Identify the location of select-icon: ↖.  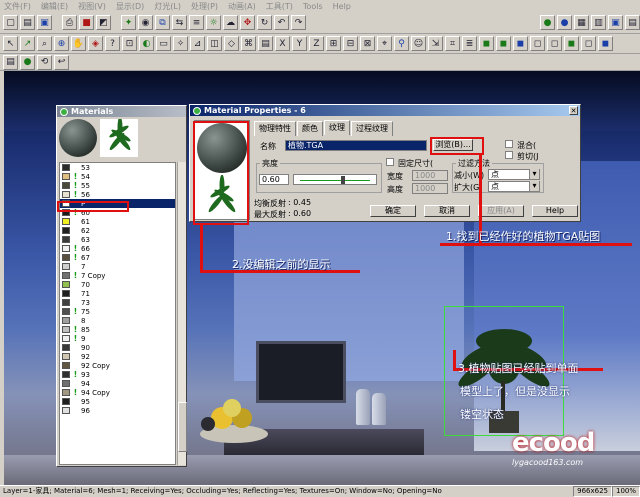
(10, 43).